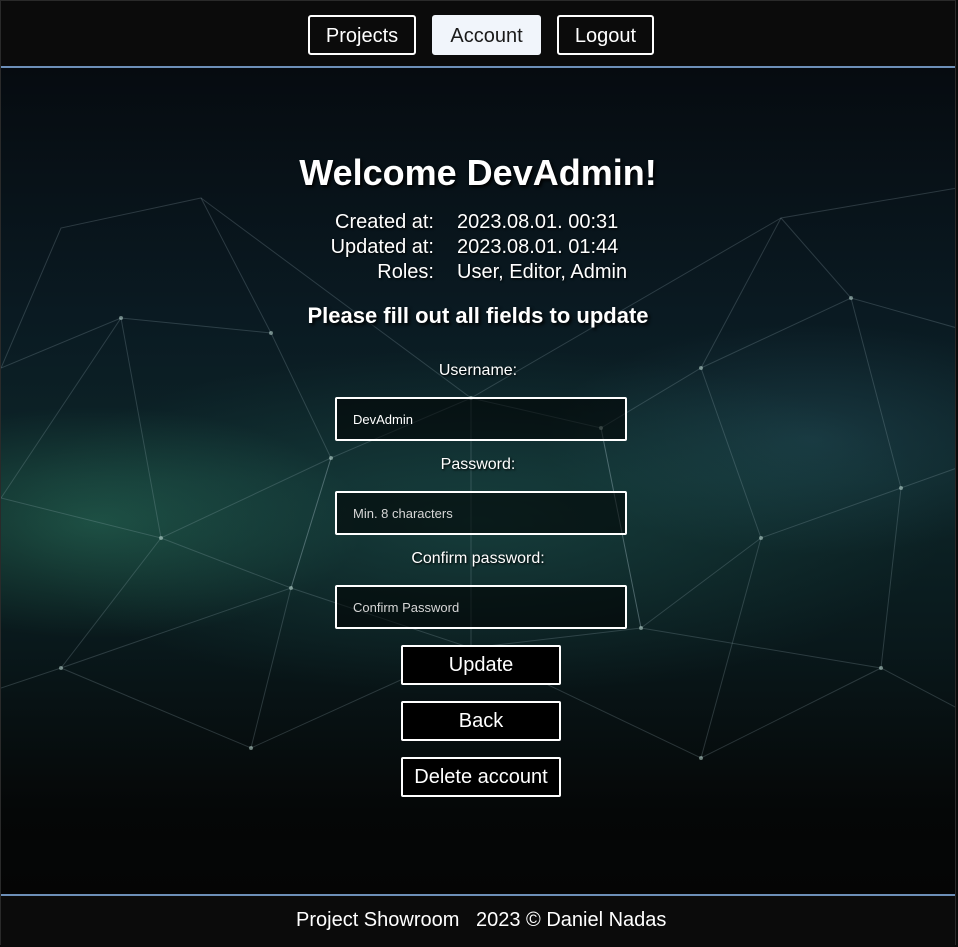 This screenshot has width=958, height=947. Describe the element at coordinates (478, 370) in the screenshot. I see `username-label: Username:` at that location.